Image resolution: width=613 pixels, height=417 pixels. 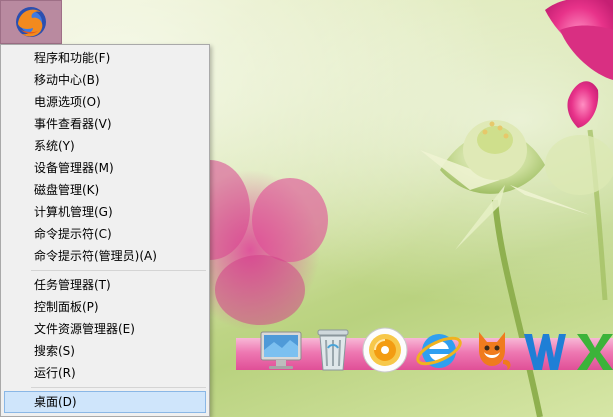 I want to click on imac-icon, so click(x=281, y=348).